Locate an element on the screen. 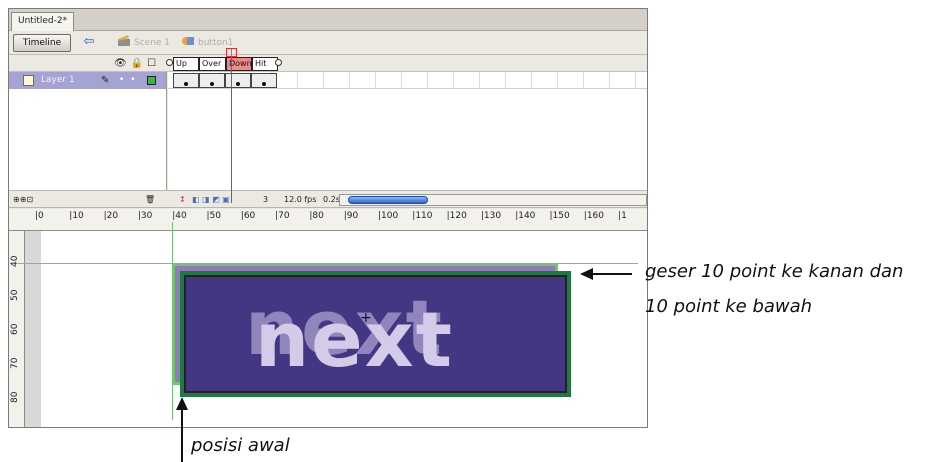 The image size is (932, 462). frame-label-down: Down is located at coordinates (239, 64).